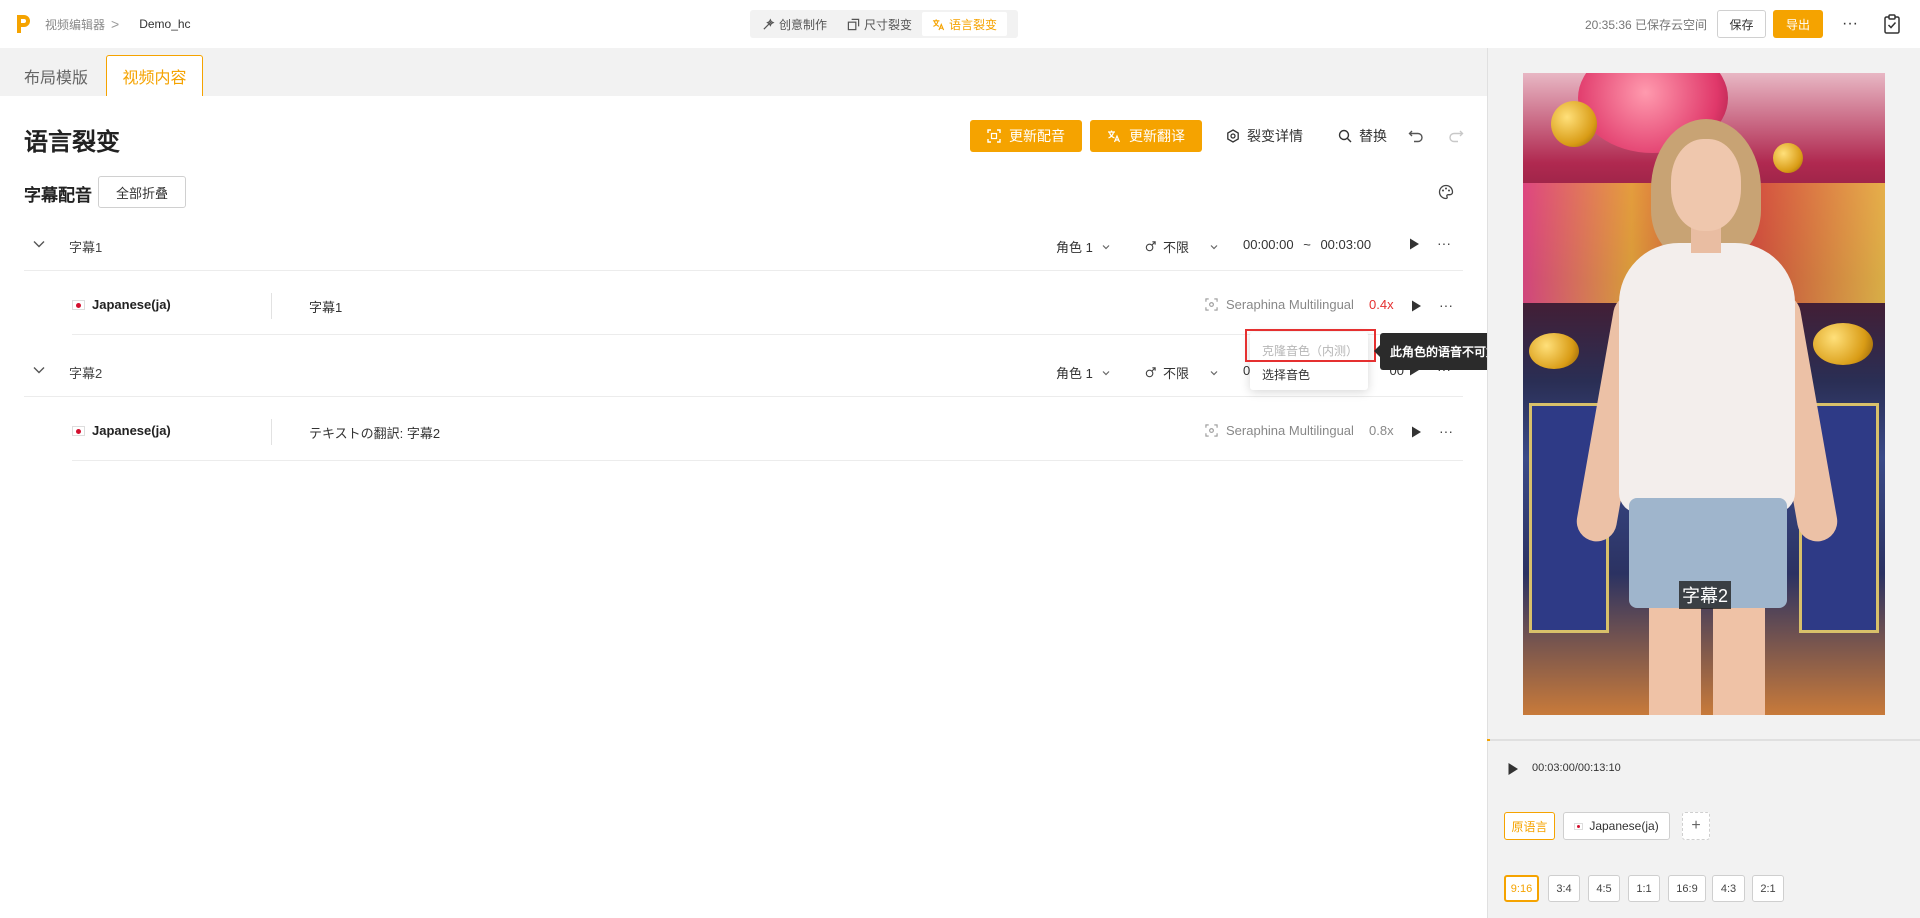  What do you see at coordinates (23, 24) in the screenshot?
I see `app-logo-icon` at bounding box center [23, 24].